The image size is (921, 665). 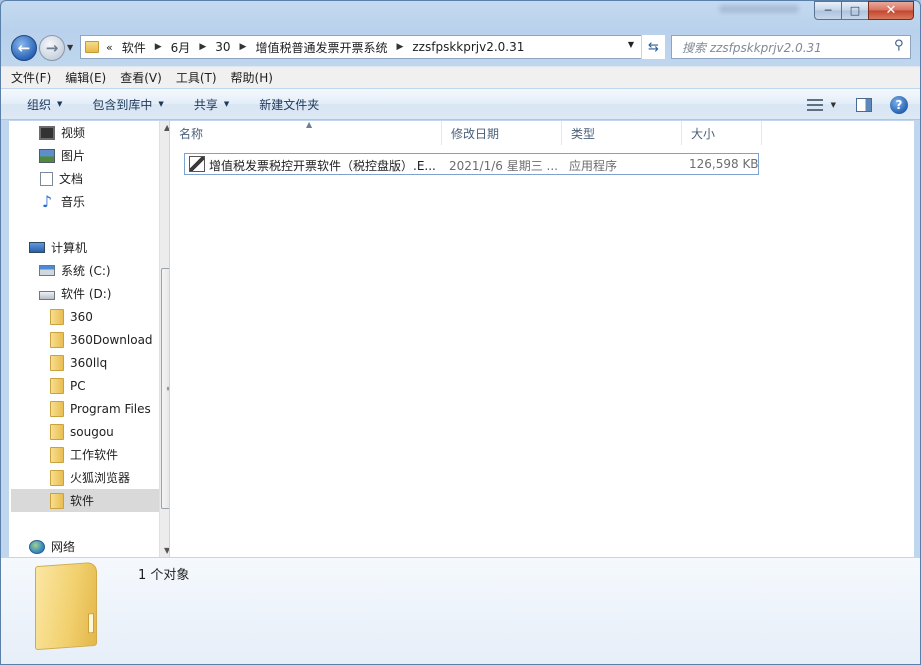 What do you see at coordinates (653, 47) in the screenshot?
I see `refresh-icon: ⇆` at bounding box center [653, 47].